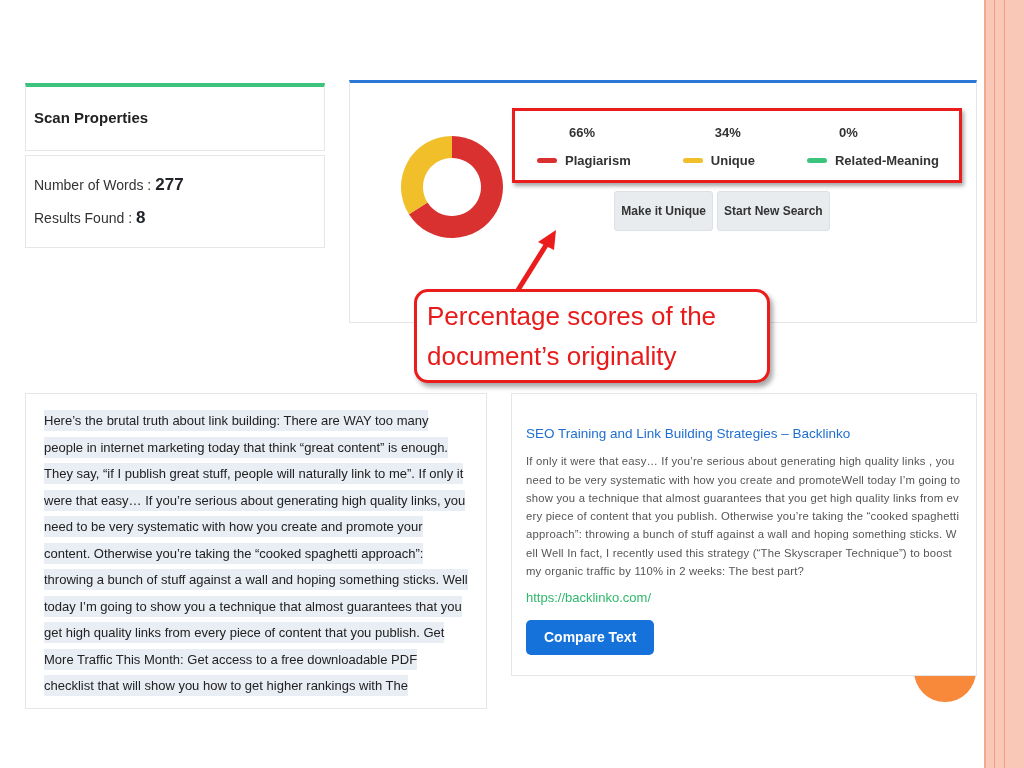 This screenshot has width=1024, height=768. Describe the element at coordinates (590, 637) in the screenshot. I see `compare-text-button: Compare Text` at that location.